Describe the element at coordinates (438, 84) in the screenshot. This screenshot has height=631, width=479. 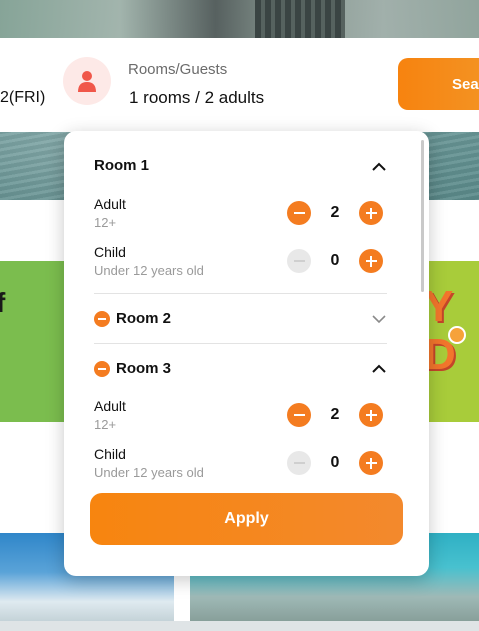
I see `search-button: Sea` at that location.